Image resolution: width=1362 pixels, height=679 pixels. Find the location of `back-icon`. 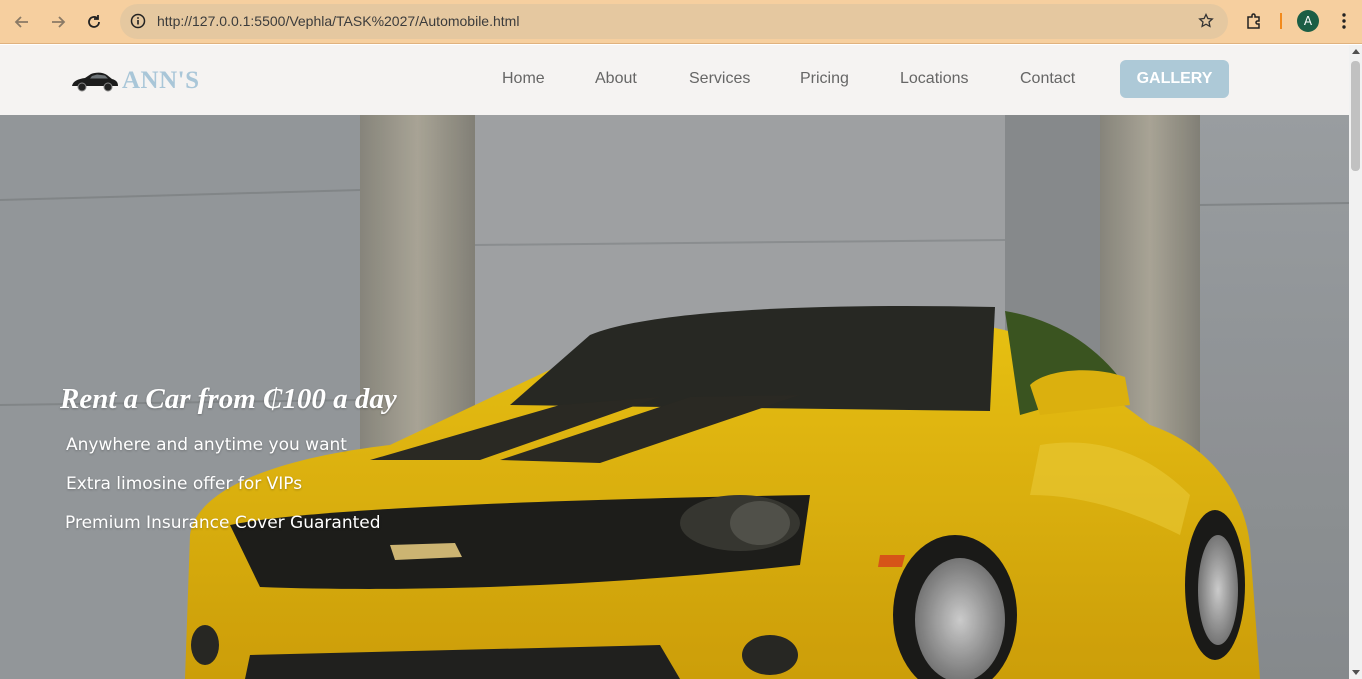

back-icon is located at coordinates (22, 22).